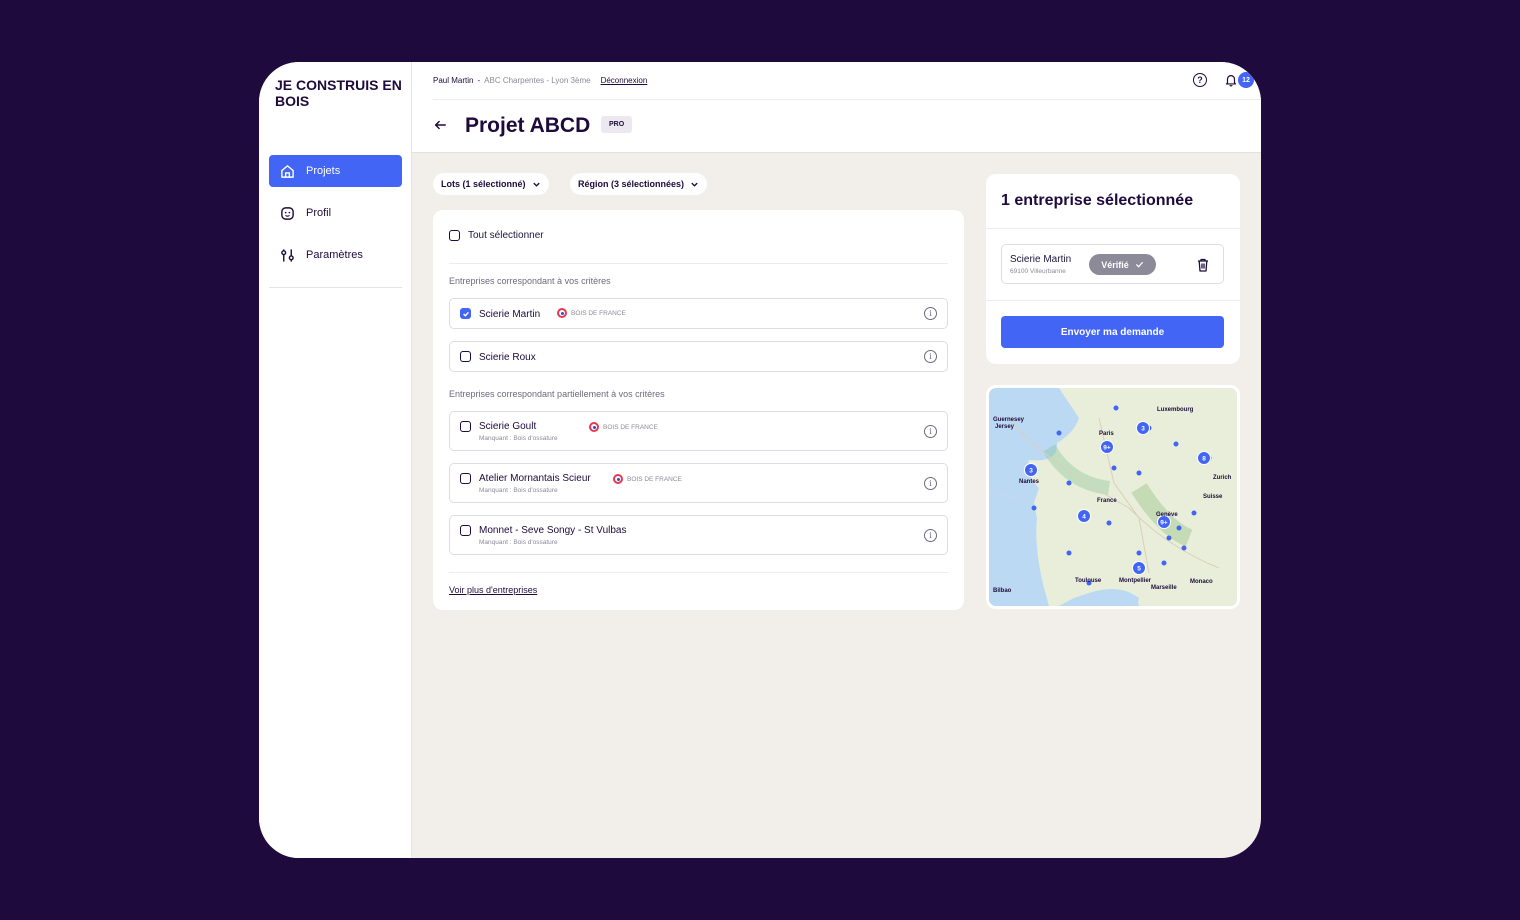 This screenshot has height=920, width=1520. Describe the element at coordinates (483, 184) in the screenshot. I see `lots-filter-label: Lots (1 sélectionné)` at that location.